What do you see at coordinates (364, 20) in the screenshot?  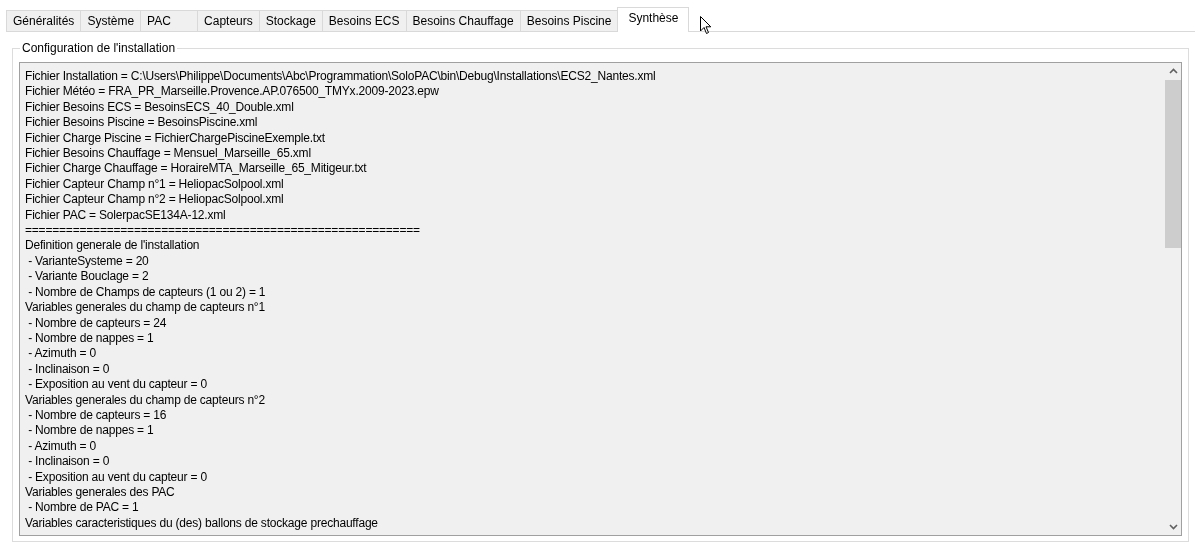 I see `tab: Besoins ECS` at bounding box center [364, 20].